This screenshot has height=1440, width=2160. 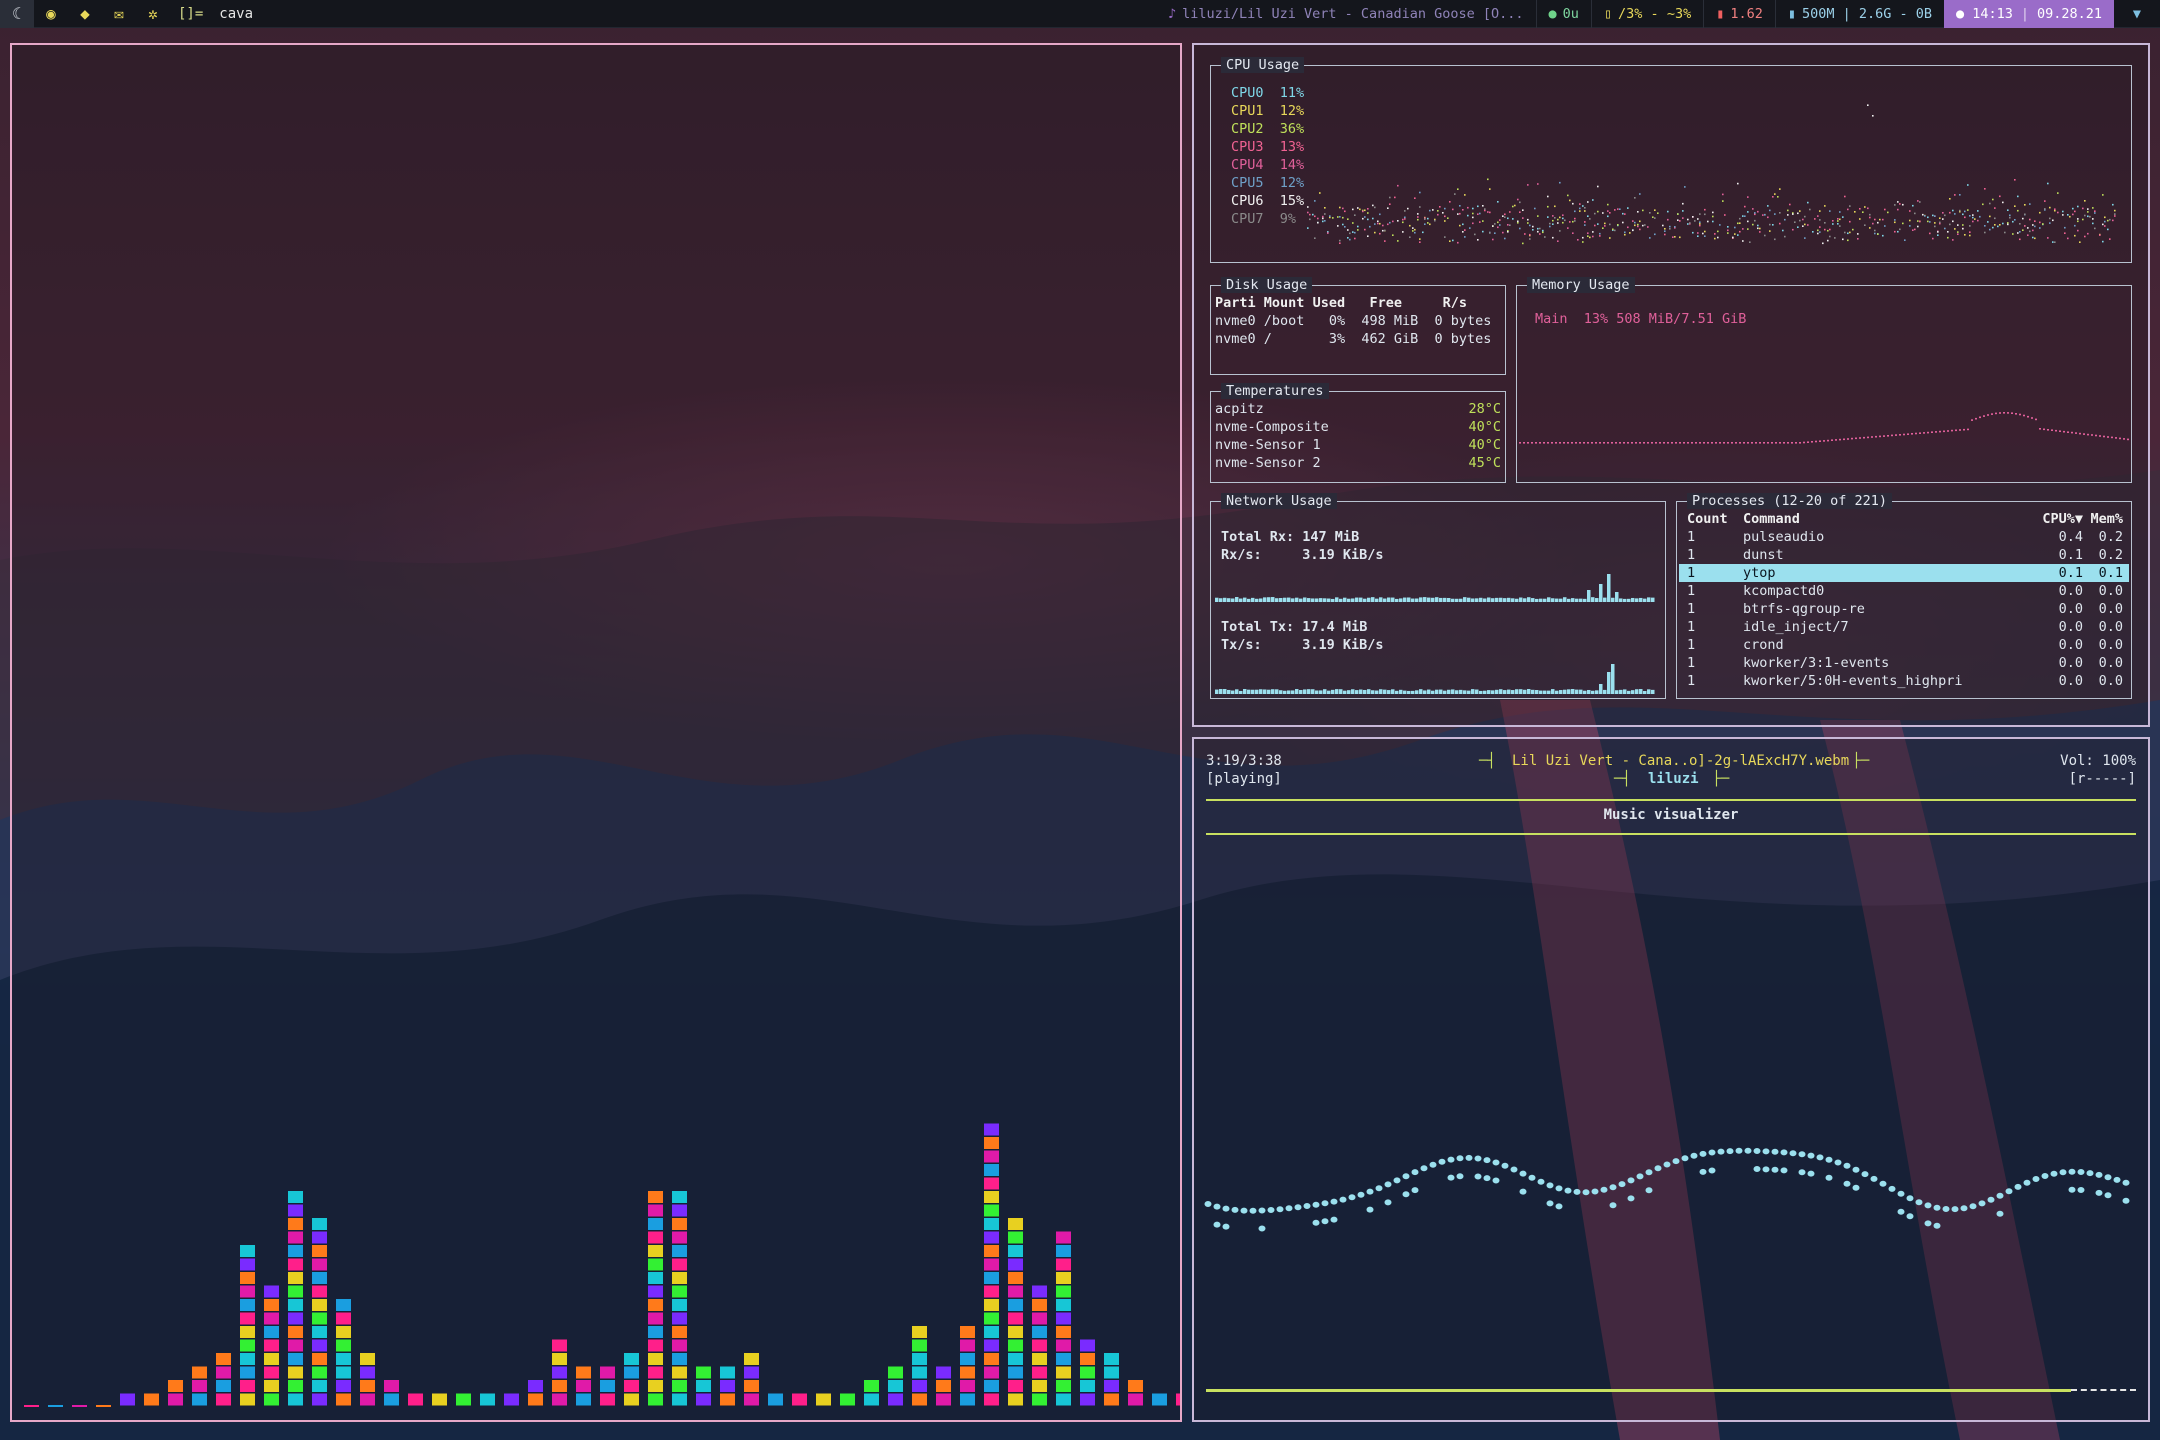 I want to click on mem-column-header: Mem%, so click(x=2106, y=519).